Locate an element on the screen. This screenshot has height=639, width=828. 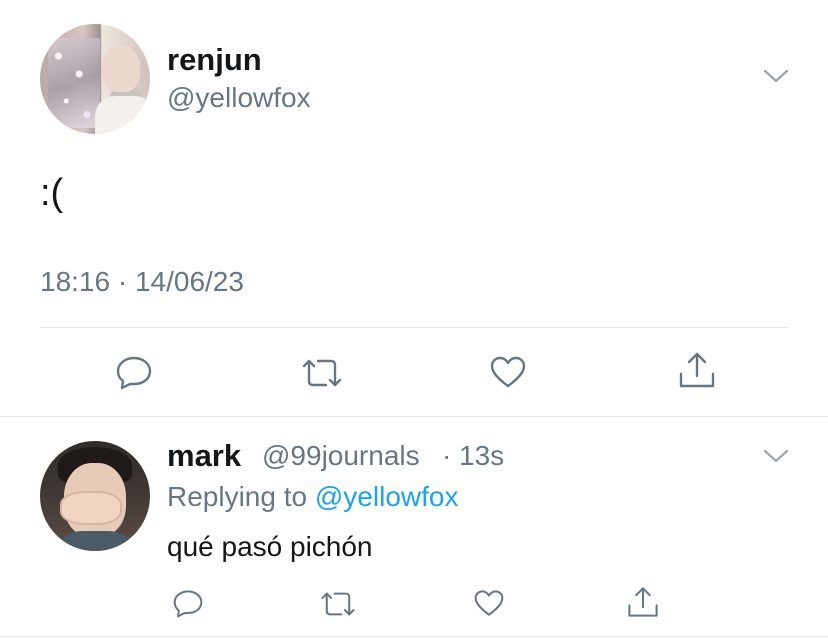
avatar-sparkle-background is located at coordinates (74, 83).